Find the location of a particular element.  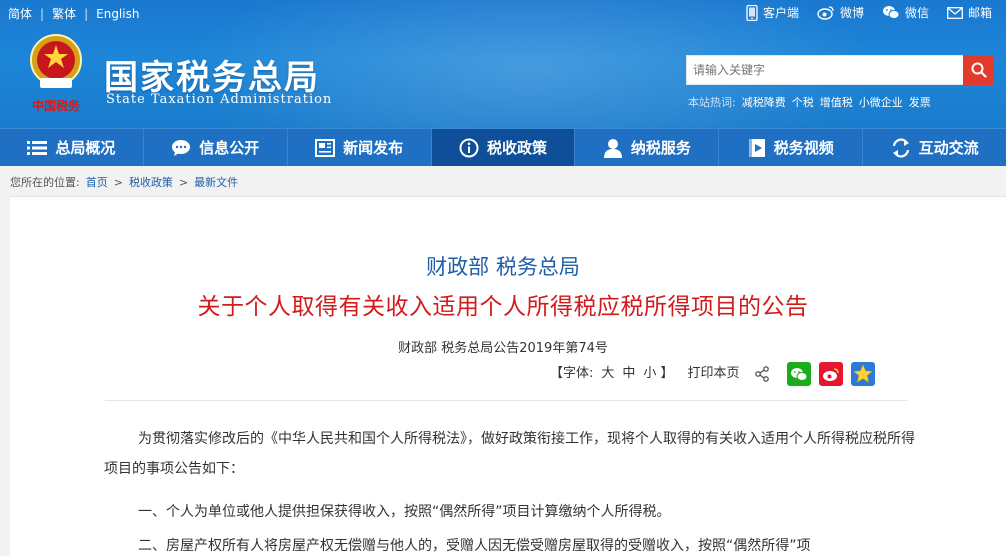

wechat-link-label: 微信 is located at coordinates (916, 13).